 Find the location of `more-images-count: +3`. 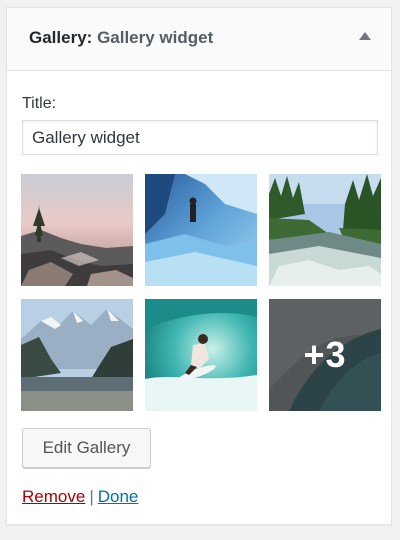

more-images-count: +3 is located at coordinates (325, 355).